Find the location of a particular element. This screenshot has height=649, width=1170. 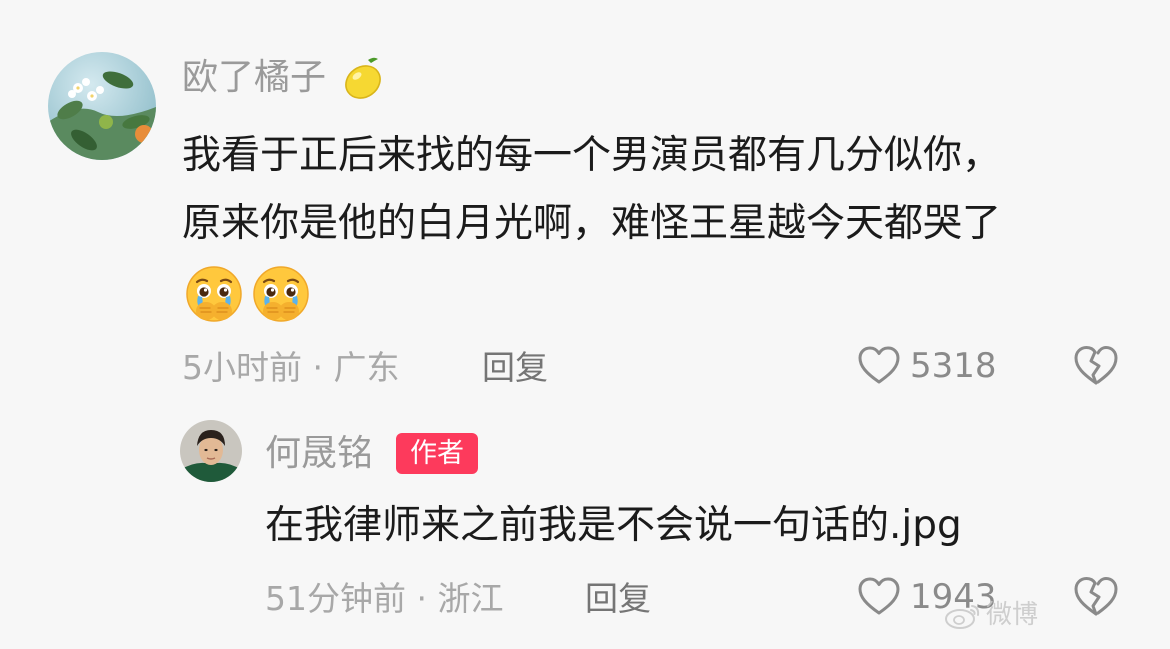

comment-text-line: 我看于正后来找的每一个男演员都有几分似你， is located at coordinates (592, 155).